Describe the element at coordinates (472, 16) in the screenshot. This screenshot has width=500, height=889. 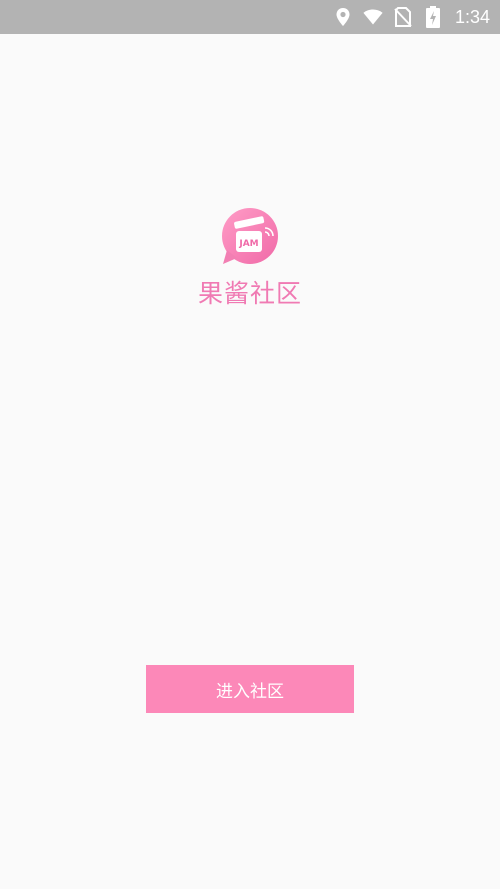
I see `status-time: 1:34` at that location.